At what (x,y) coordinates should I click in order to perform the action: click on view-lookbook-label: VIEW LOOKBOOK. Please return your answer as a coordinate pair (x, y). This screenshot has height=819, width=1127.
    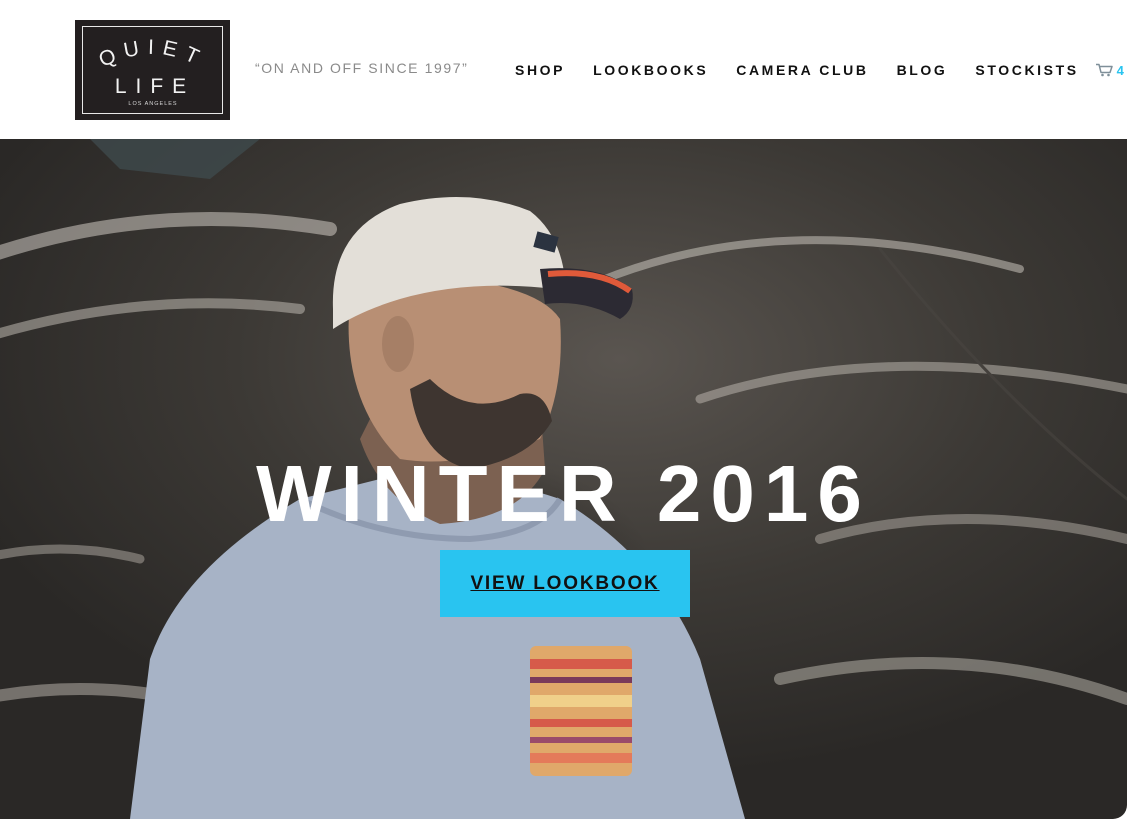
    Looking at the image, I should click on (565, 583).